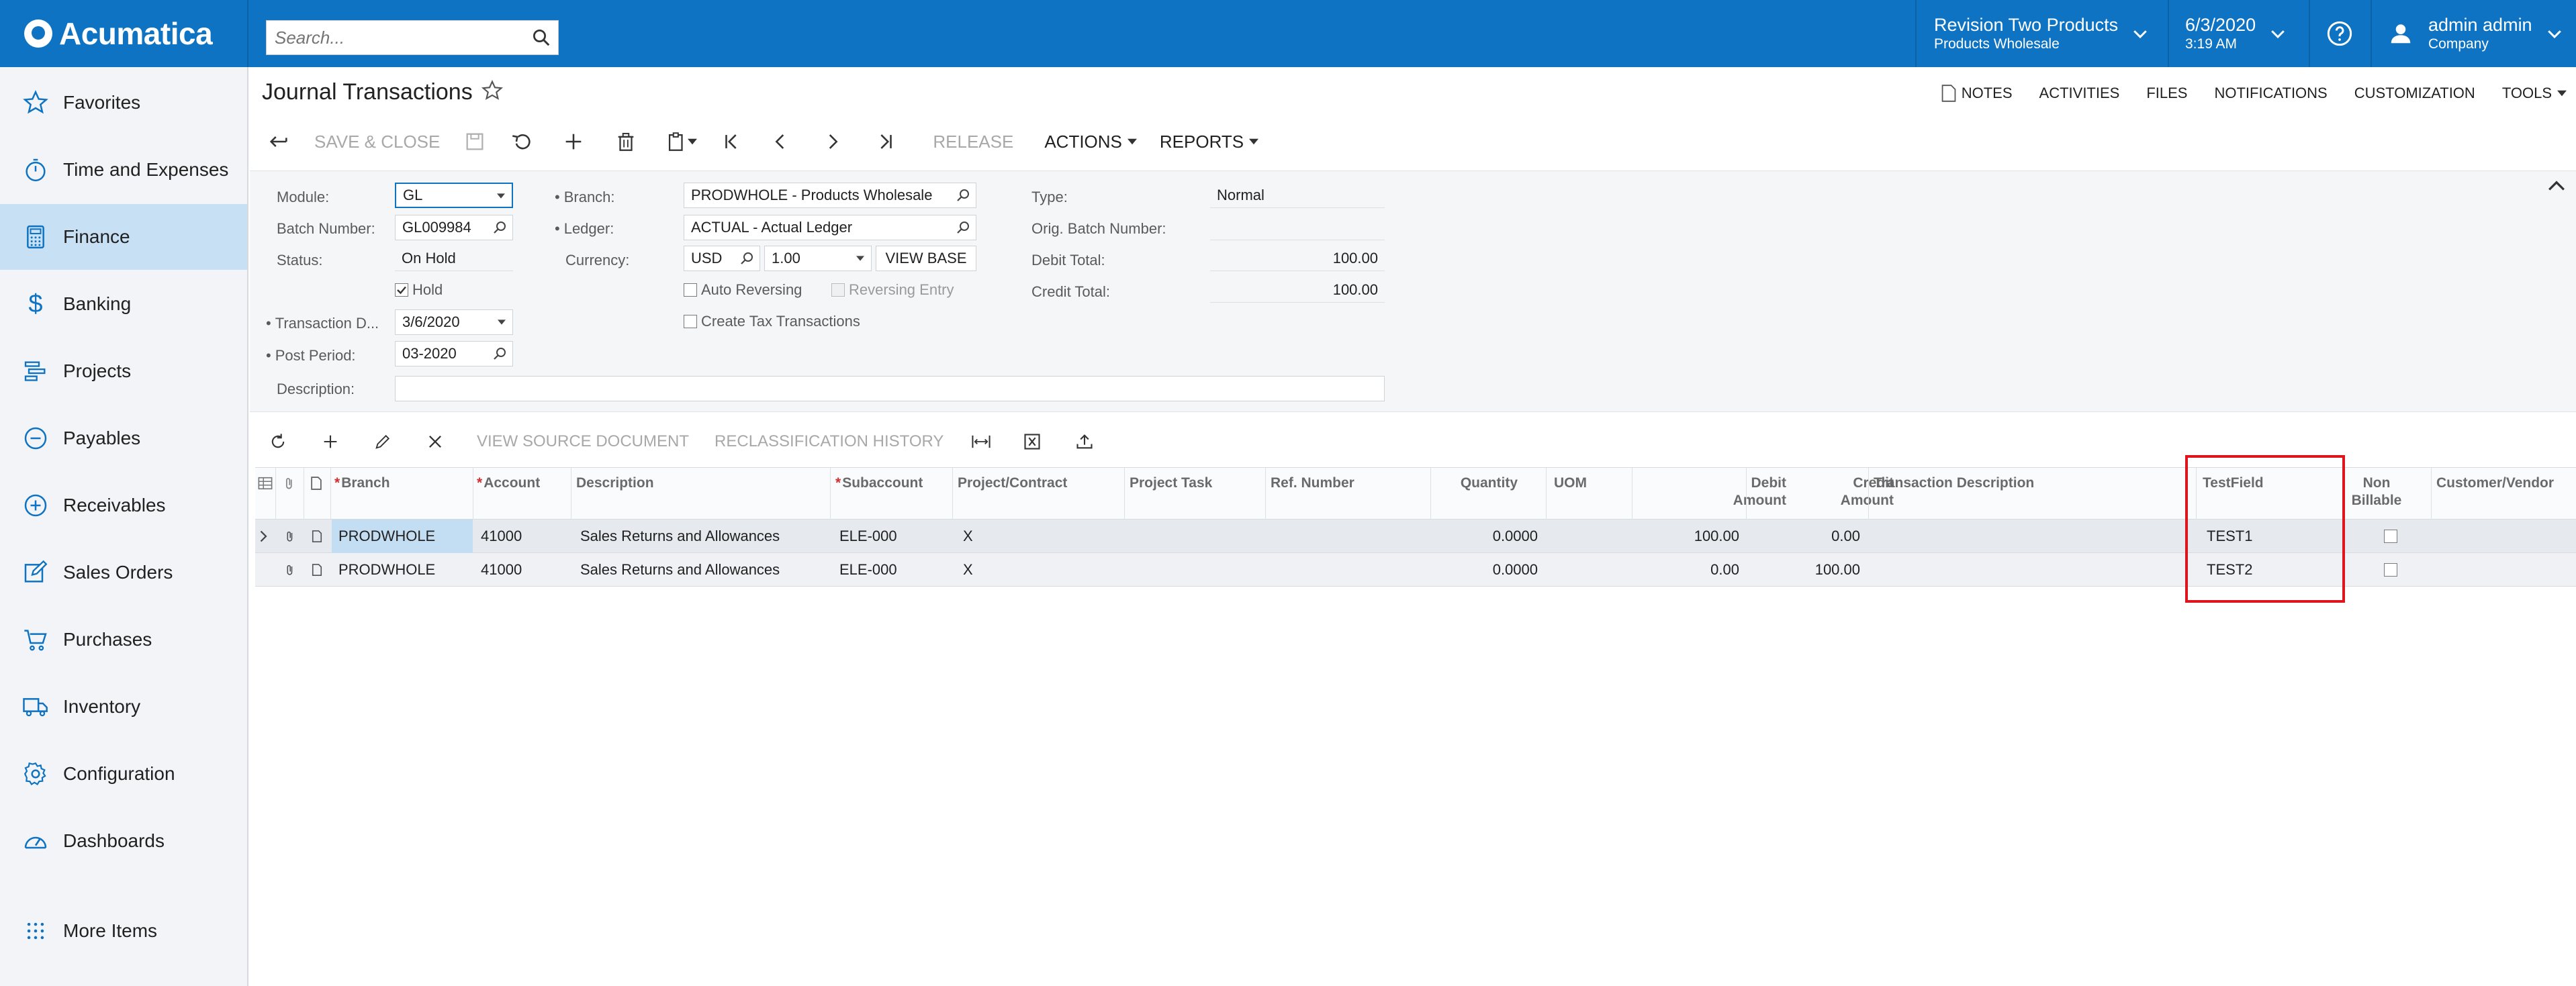 This screenshot has height=986, width=2576. What do you see at coordinates (1012, 484) in the screenshot?
I see `column-header-project: Project/Contract` at bounding box center [1012, 484].